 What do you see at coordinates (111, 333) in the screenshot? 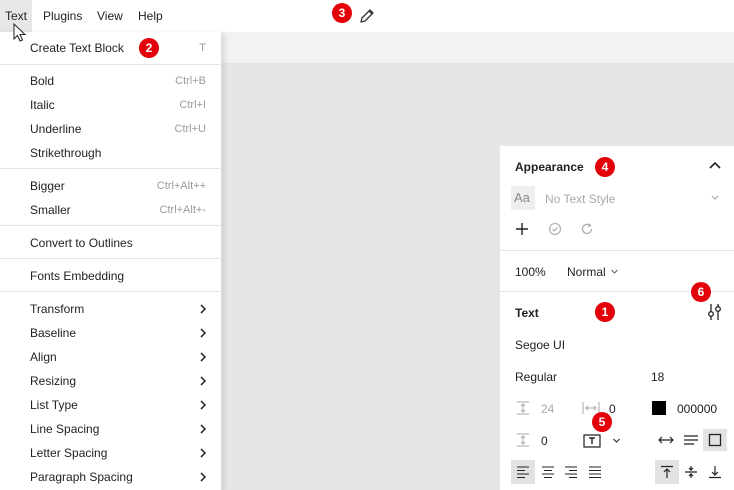
I see `menu-item-baseline: Baseline` at bounding box center [111, 333].